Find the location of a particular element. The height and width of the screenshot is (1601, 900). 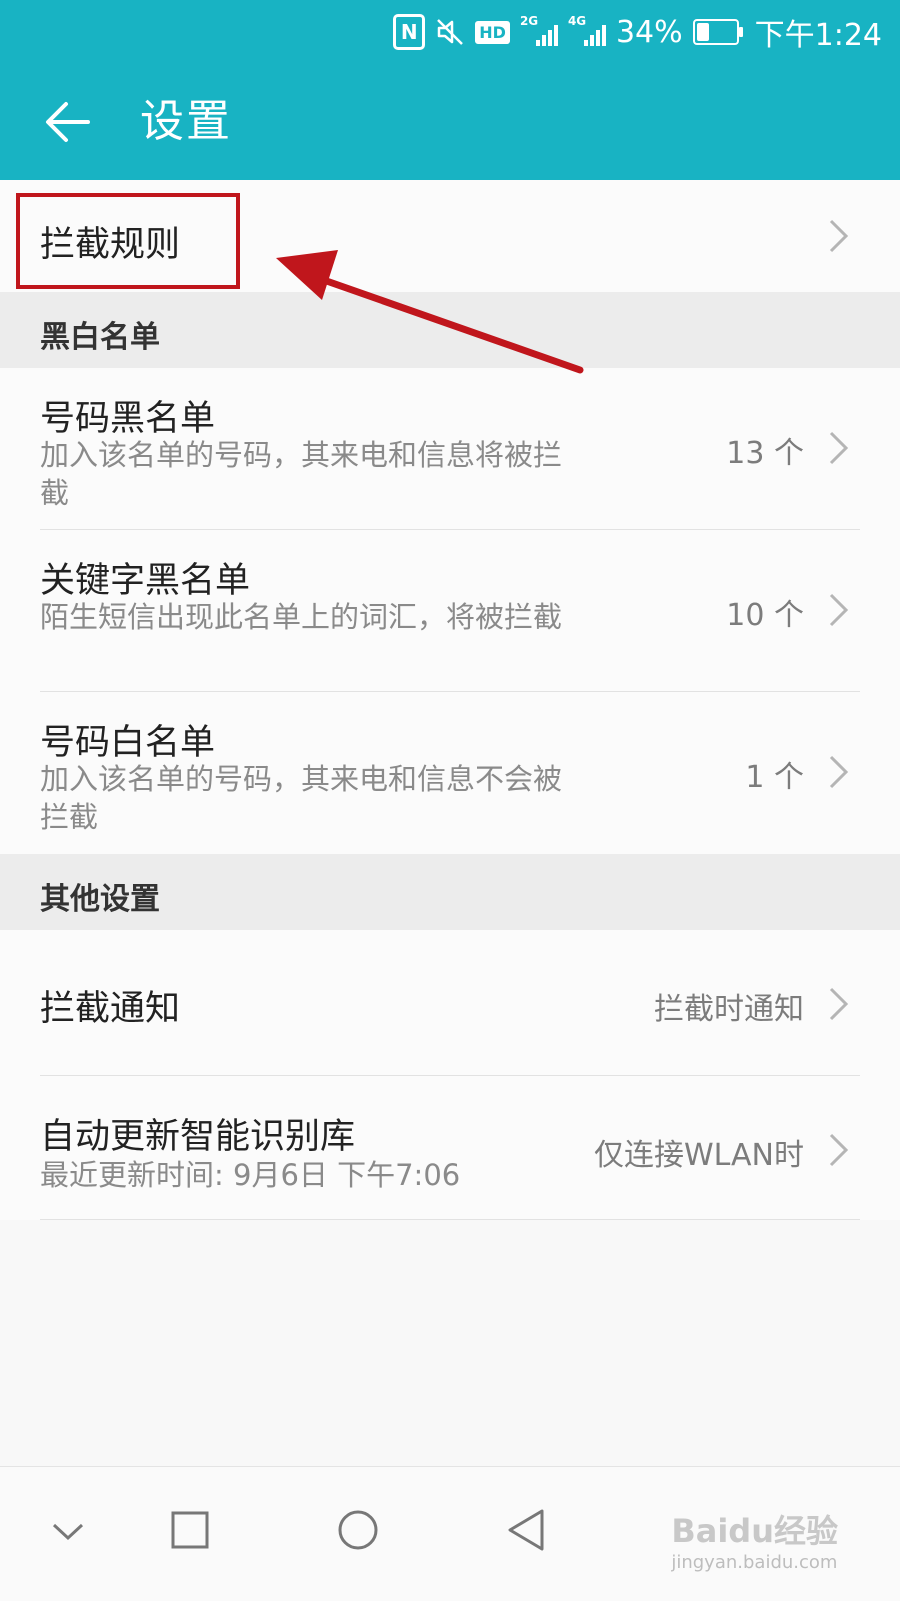

nav-home-button is located at coordinates (358, 1531).